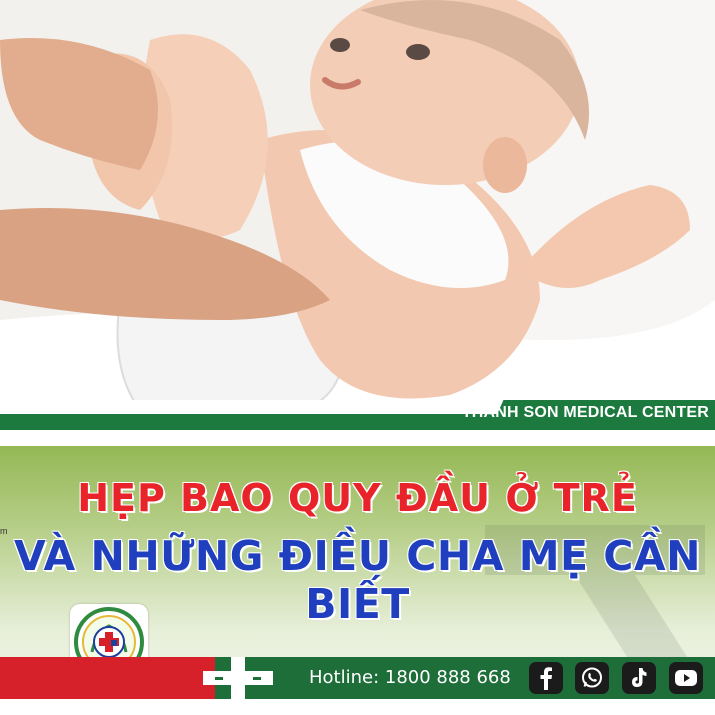  Describe the element at coordinates (238, 678) in the screenshot. I see `medical-cross-icon` at that location.